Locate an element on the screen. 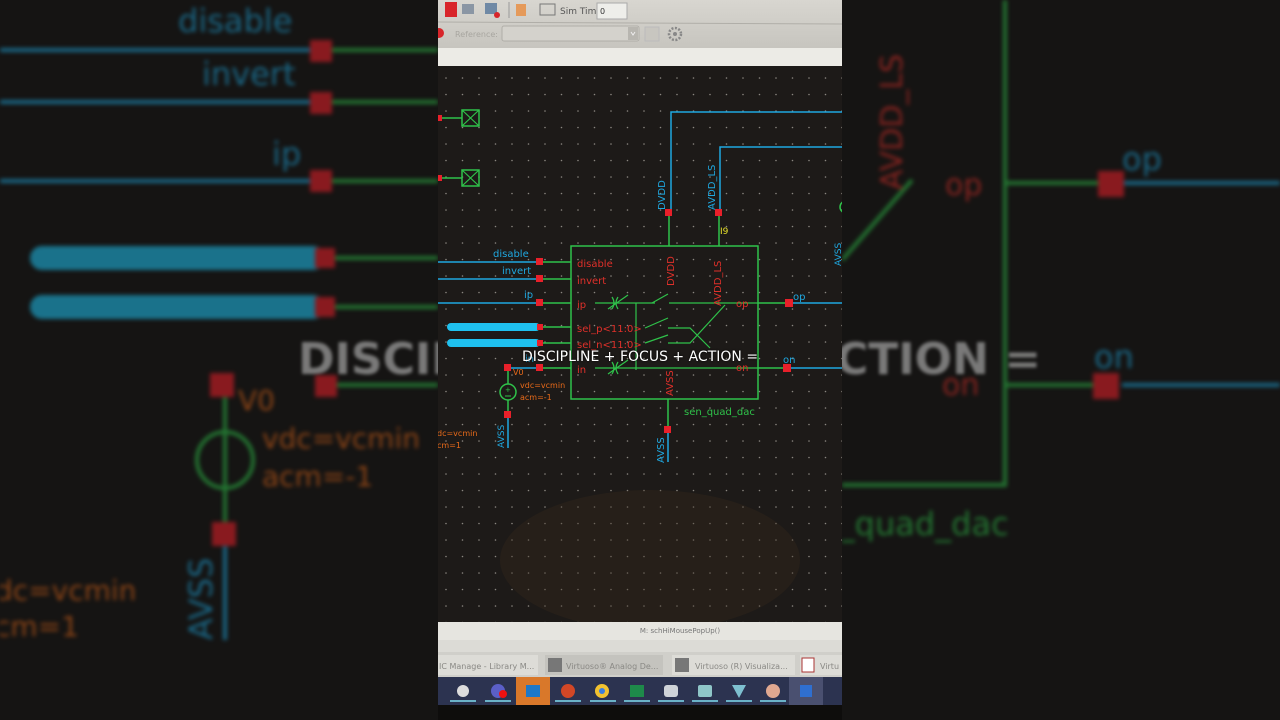  pin-label-in: in is located at coordinates (581, 370).